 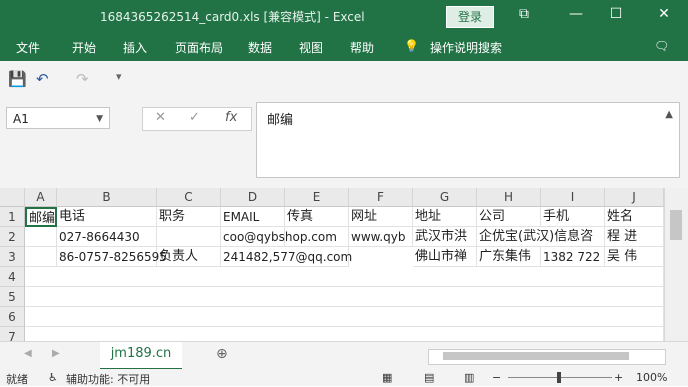 What do you see at coordinates (509, 197) in the screenshot?
I see `column-header-H: H` at bounding box center [509, 197].